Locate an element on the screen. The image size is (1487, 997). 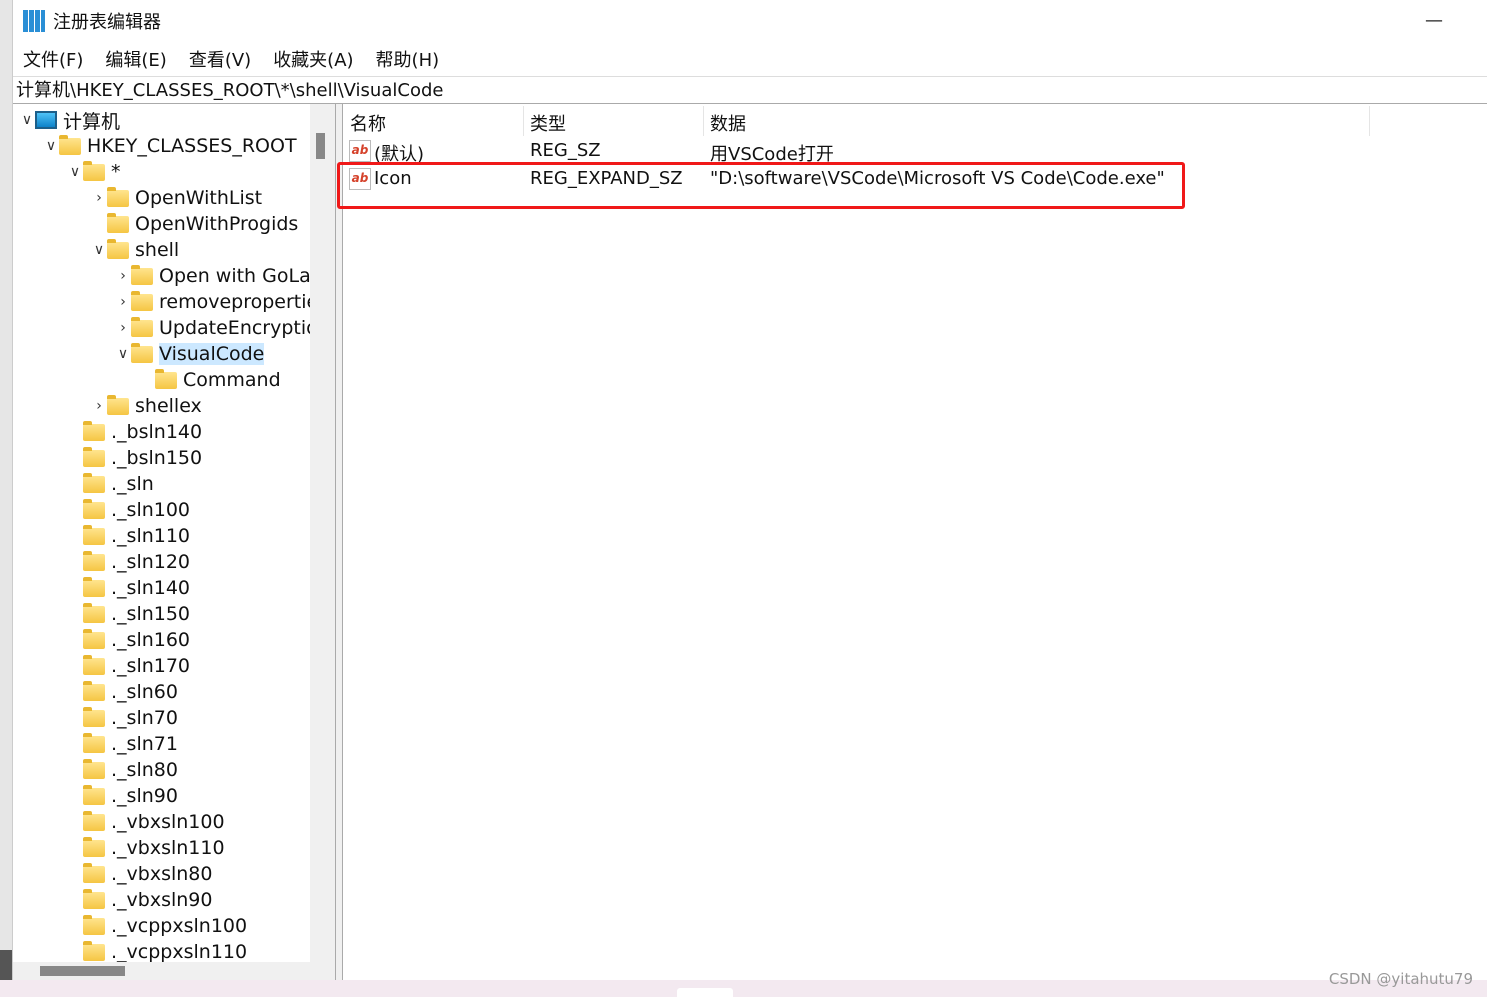
tree-node: ._vcppxsln110 is located at coordinates (165, 950).